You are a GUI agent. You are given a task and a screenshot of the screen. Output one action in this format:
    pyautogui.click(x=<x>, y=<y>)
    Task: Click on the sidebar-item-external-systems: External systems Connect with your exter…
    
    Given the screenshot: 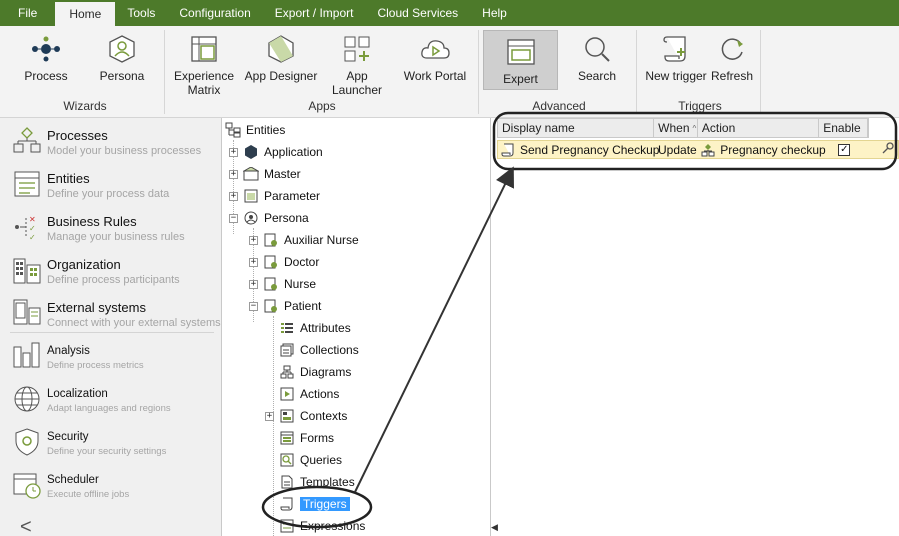 What is the action you would take?
    pyautogui.click(x=111, y=313)
    